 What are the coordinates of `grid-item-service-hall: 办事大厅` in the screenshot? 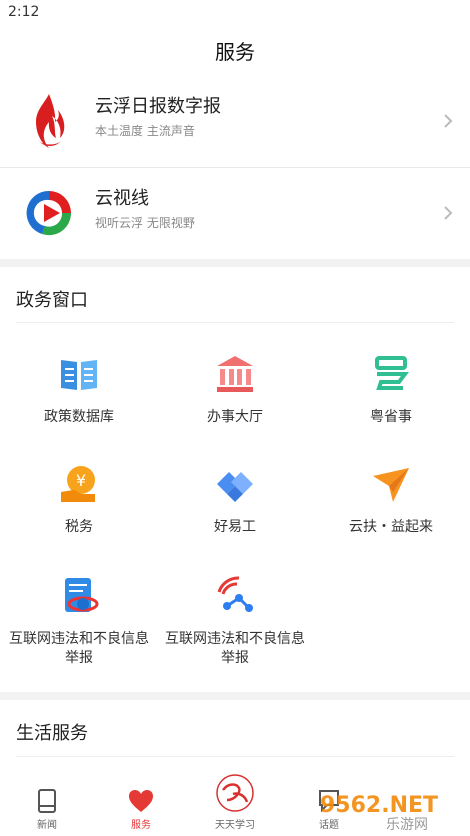 It's located at (235, 389).